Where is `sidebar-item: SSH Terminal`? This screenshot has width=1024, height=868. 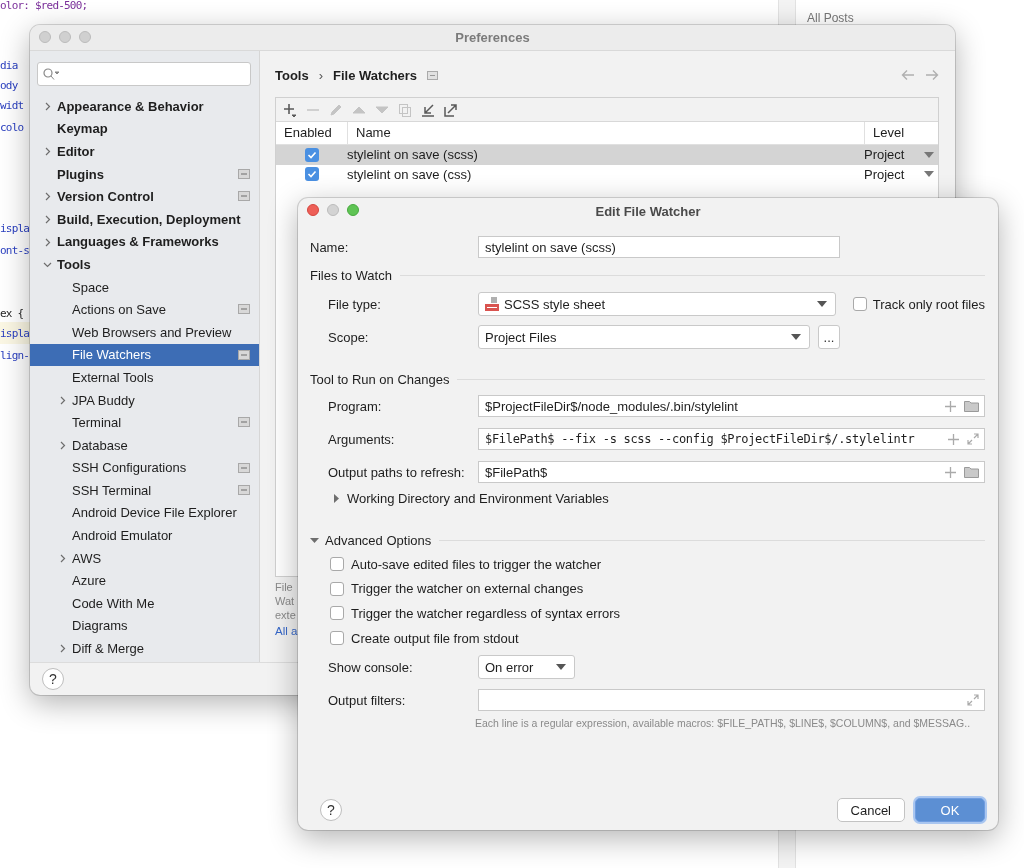
sidebar-item: SSH Terminal is located at coordinates (144, 490).